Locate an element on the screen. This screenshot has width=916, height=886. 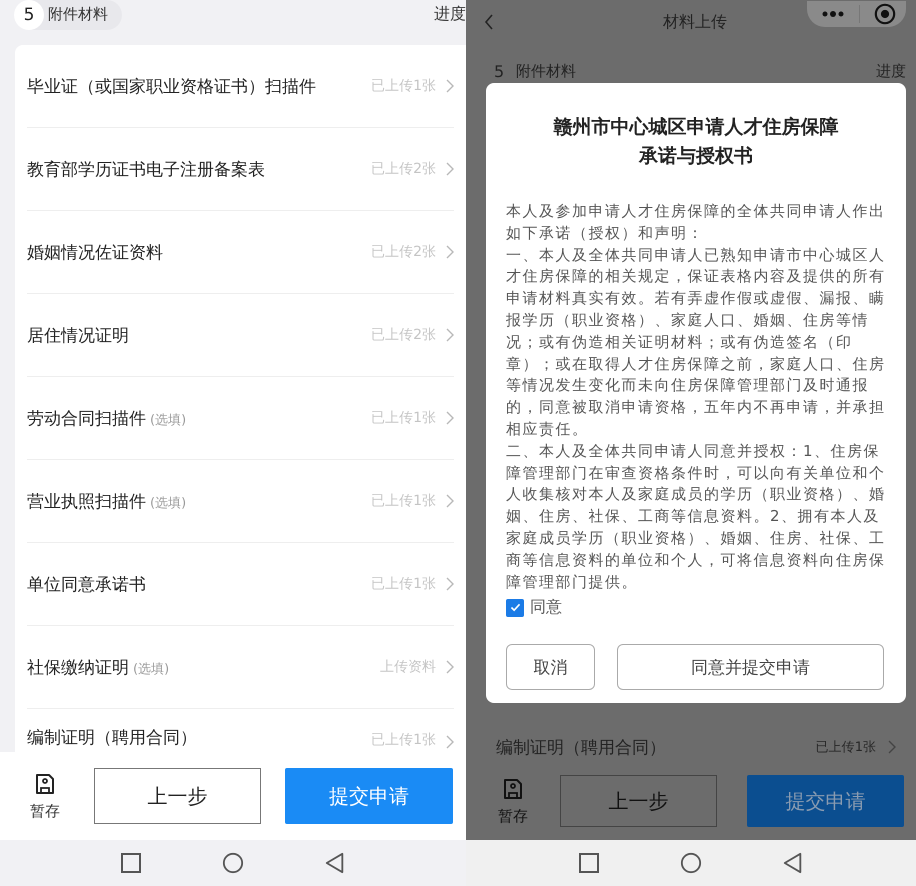
material-row: 教育部学历证书电子注册备案表 已上传2张 is located at coordinates (240, 169).